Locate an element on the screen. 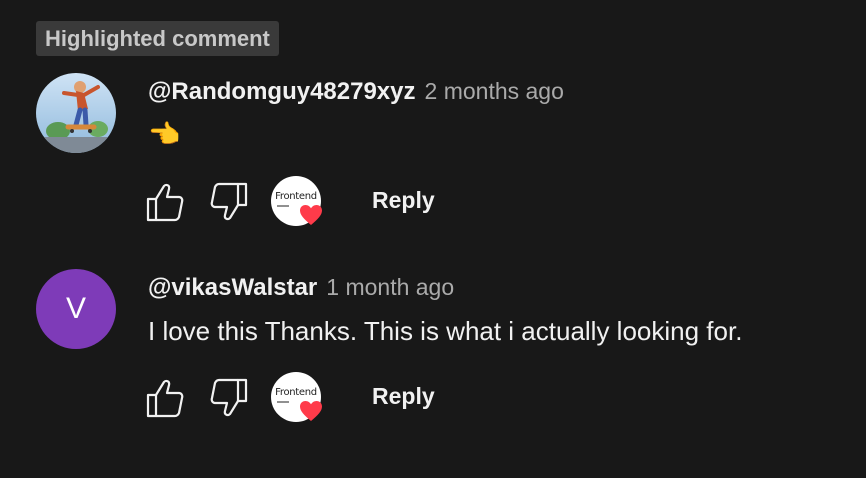  comment-author: @vikasWalstar is located at coordinates (232, 288).